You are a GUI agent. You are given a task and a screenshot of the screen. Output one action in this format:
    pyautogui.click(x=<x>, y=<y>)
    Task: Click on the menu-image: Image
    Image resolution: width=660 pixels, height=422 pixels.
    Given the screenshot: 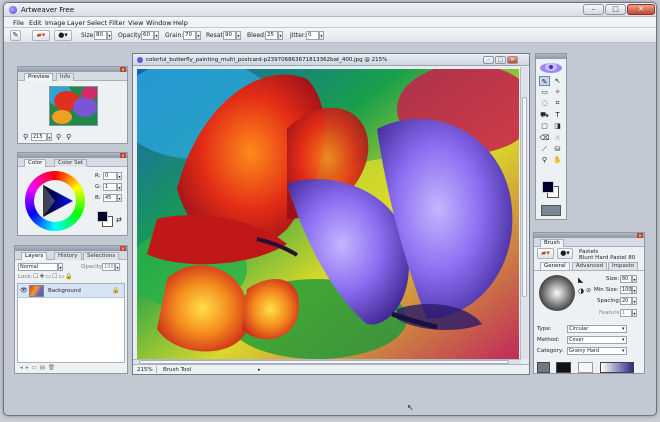 What is the action you would take?
    pyautogui.click(x=55, y=23)
    